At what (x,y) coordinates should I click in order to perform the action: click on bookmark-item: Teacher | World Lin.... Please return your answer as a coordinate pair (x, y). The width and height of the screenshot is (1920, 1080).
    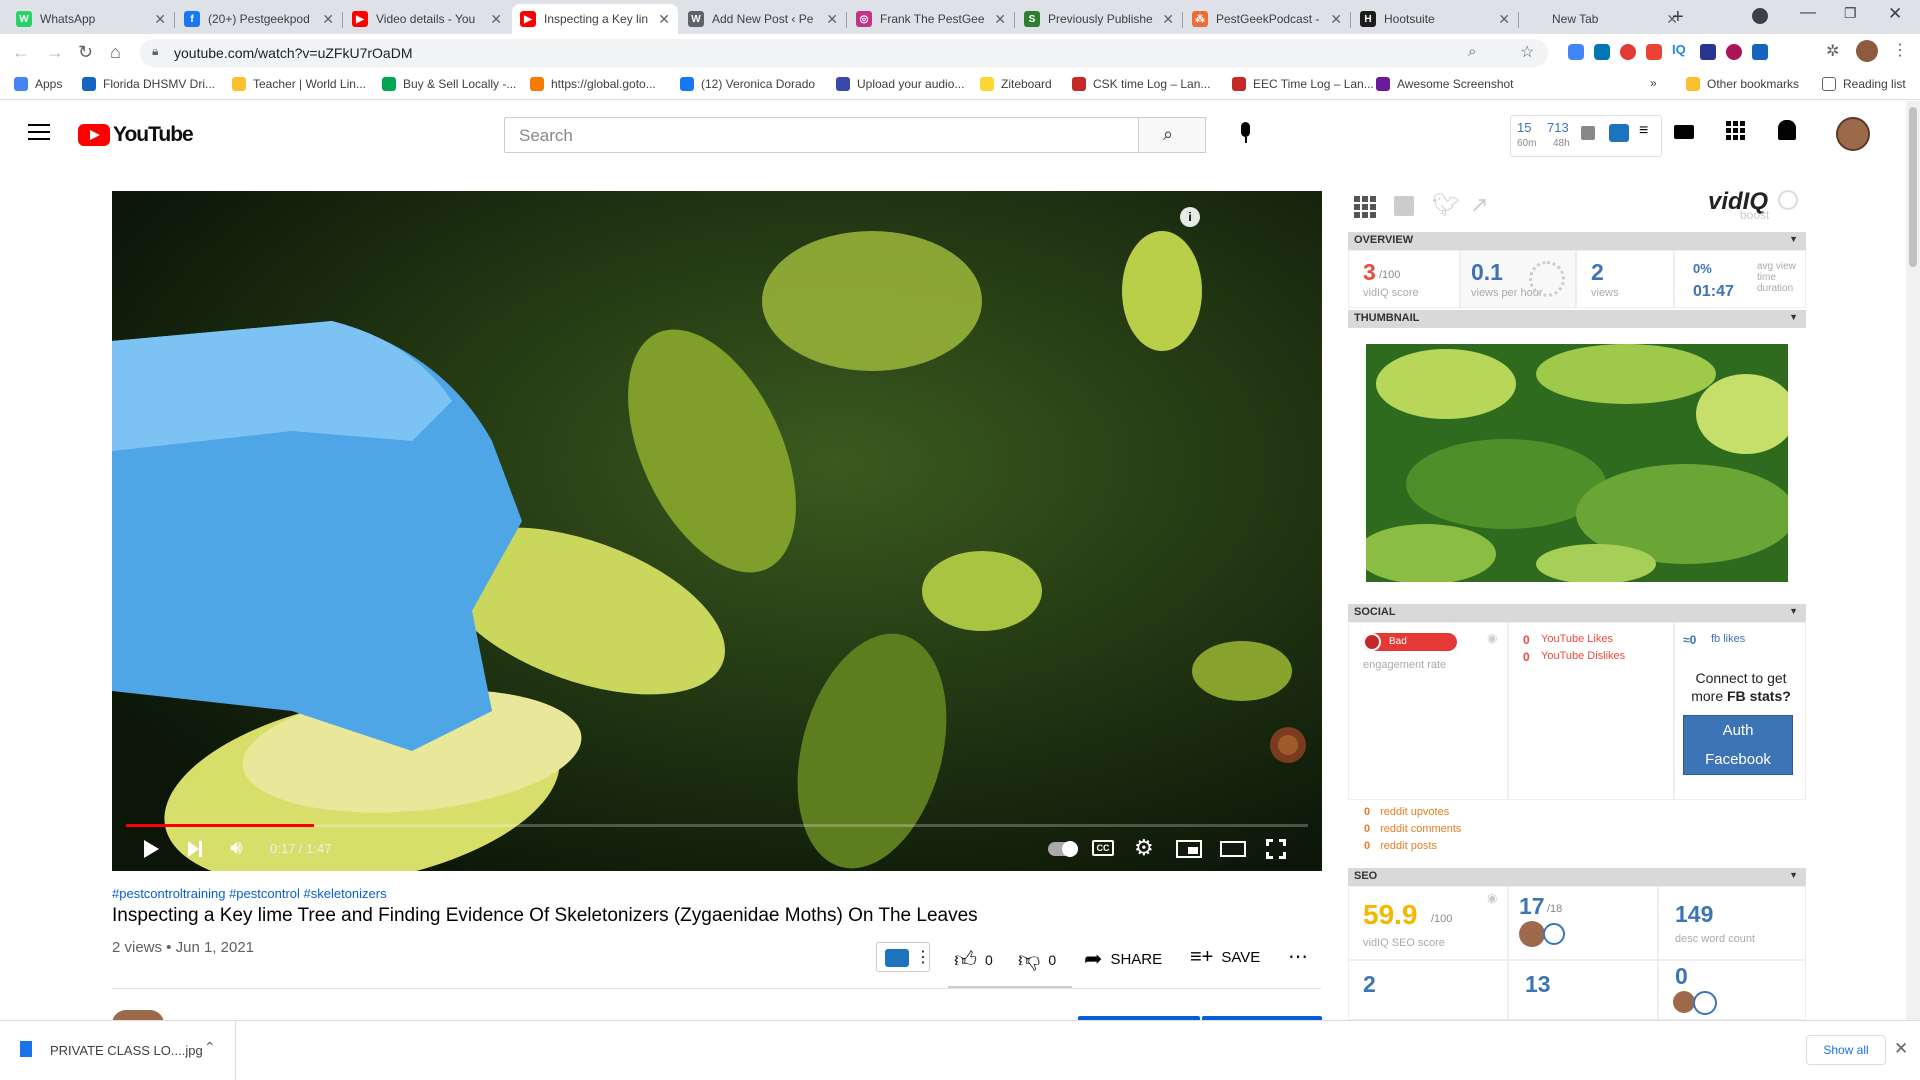
    Looking at the image, I should click on (299, 84).